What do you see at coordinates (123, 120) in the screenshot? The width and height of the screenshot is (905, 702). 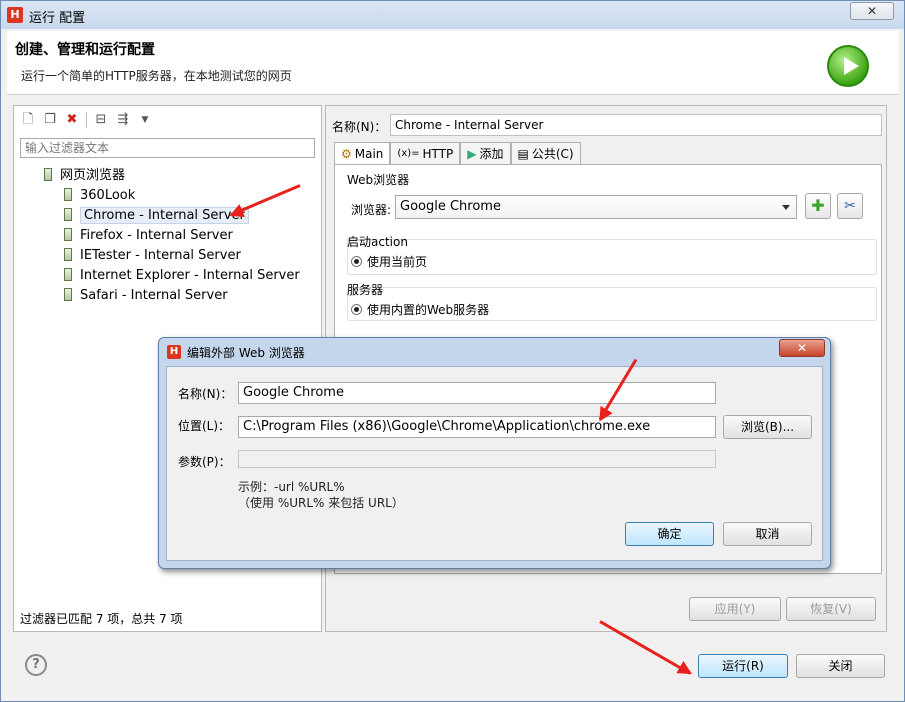 I see `filter-icon: ⇶` at bounding box center [123, 120].